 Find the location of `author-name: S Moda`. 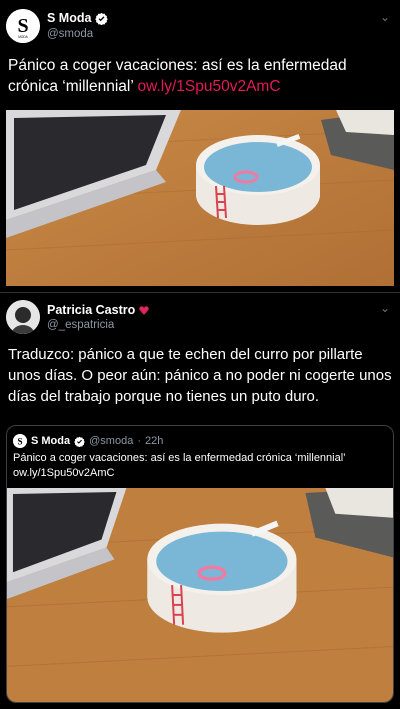

author-name: S Moda is located at coordinates (69, 18).